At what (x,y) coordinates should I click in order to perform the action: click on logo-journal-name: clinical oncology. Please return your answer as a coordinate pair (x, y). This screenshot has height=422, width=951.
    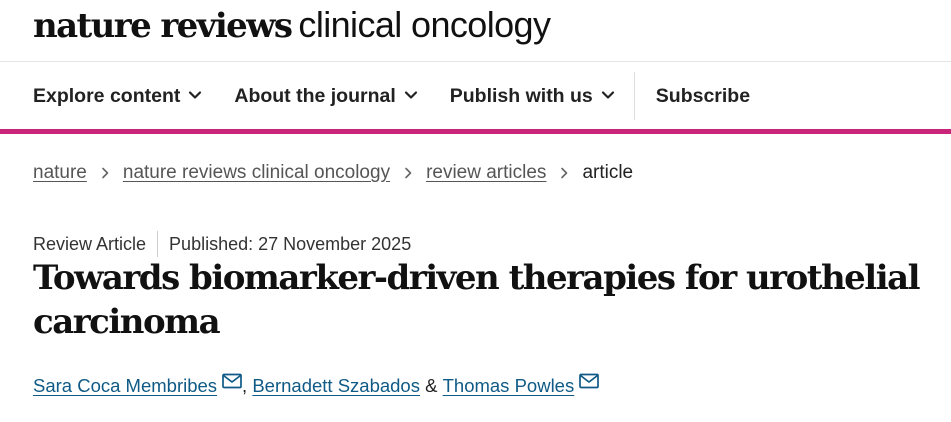
    Looking at the image, I should click on (424, 24).